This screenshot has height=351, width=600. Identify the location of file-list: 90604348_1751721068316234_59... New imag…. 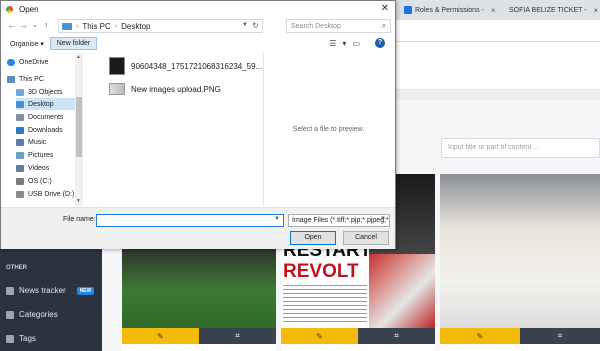
(173, 129).